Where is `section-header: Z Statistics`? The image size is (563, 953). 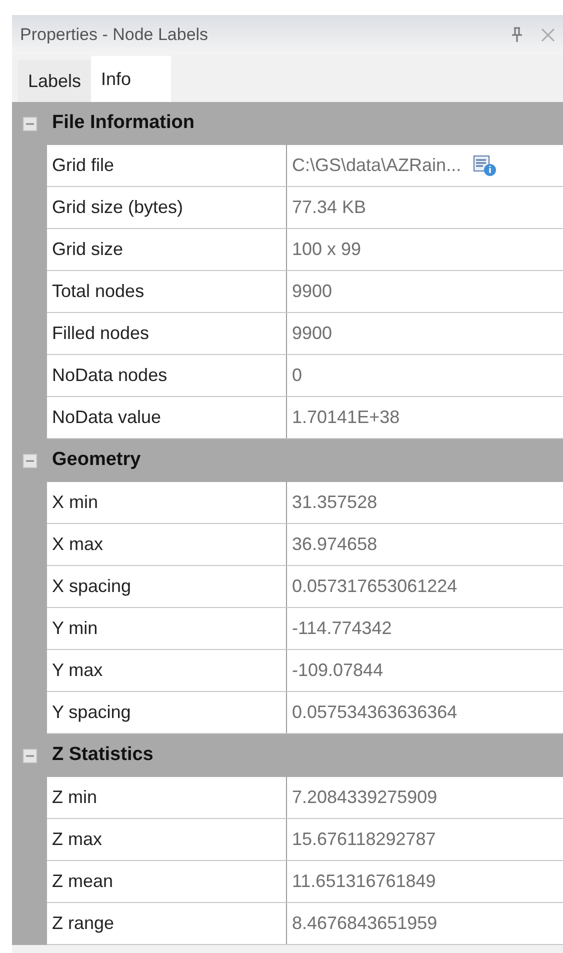
section-header: Z Statistics is located at coordinates (102, 755).